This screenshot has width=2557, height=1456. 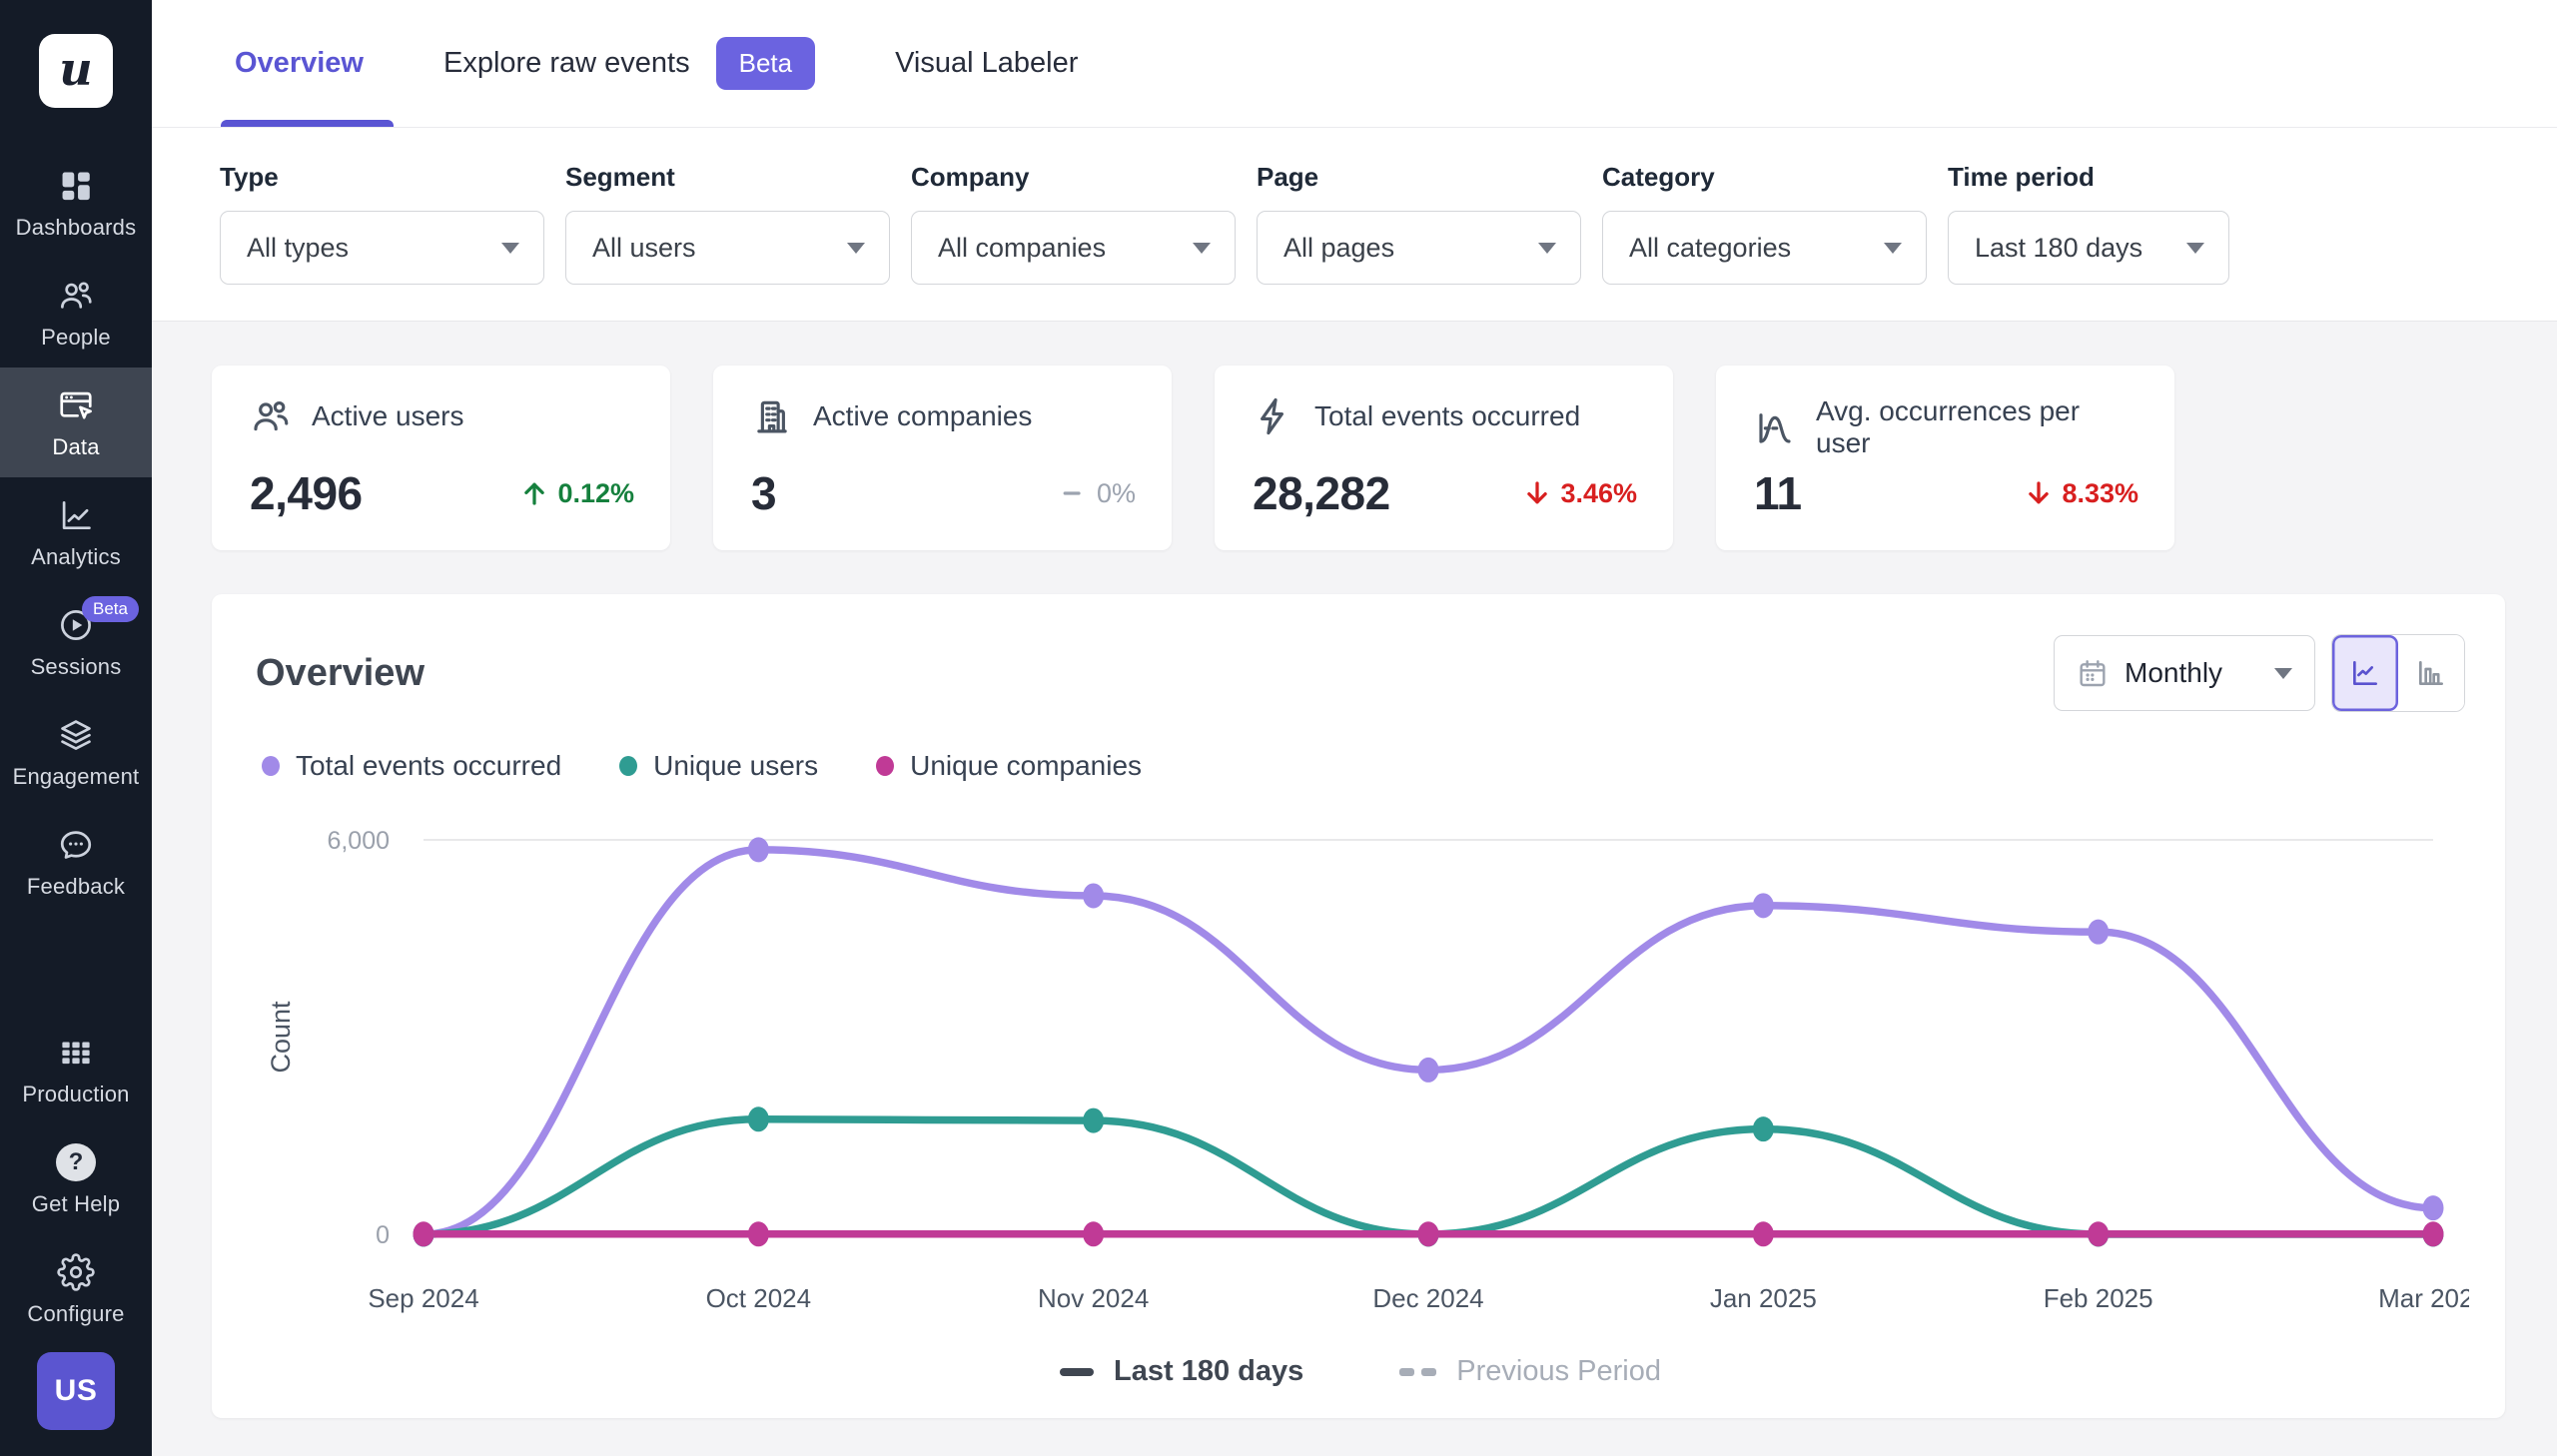 I want to click on logo-letter: u, so click(x=76, y=69).